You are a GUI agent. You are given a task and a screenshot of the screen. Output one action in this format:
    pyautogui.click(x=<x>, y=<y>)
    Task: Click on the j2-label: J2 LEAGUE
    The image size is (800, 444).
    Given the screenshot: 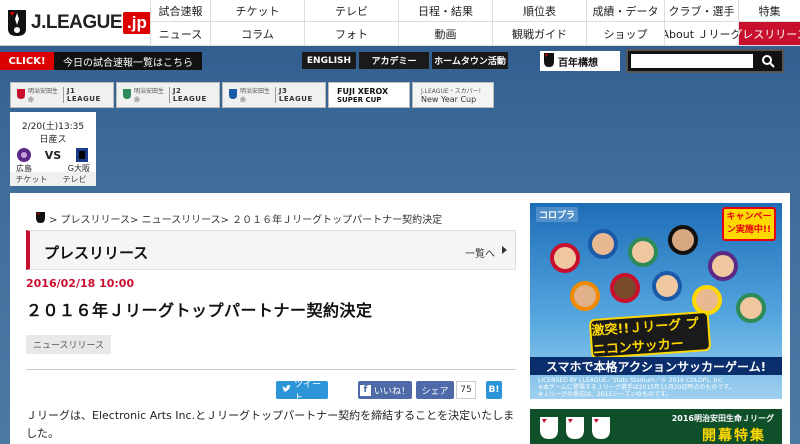 What is the action you would take?
    pyautogui.click(x=190, y=95)
    